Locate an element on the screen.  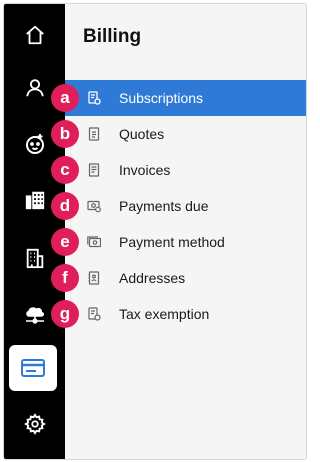
menu-item-label: Quotes is located at coordinates (142, 134).